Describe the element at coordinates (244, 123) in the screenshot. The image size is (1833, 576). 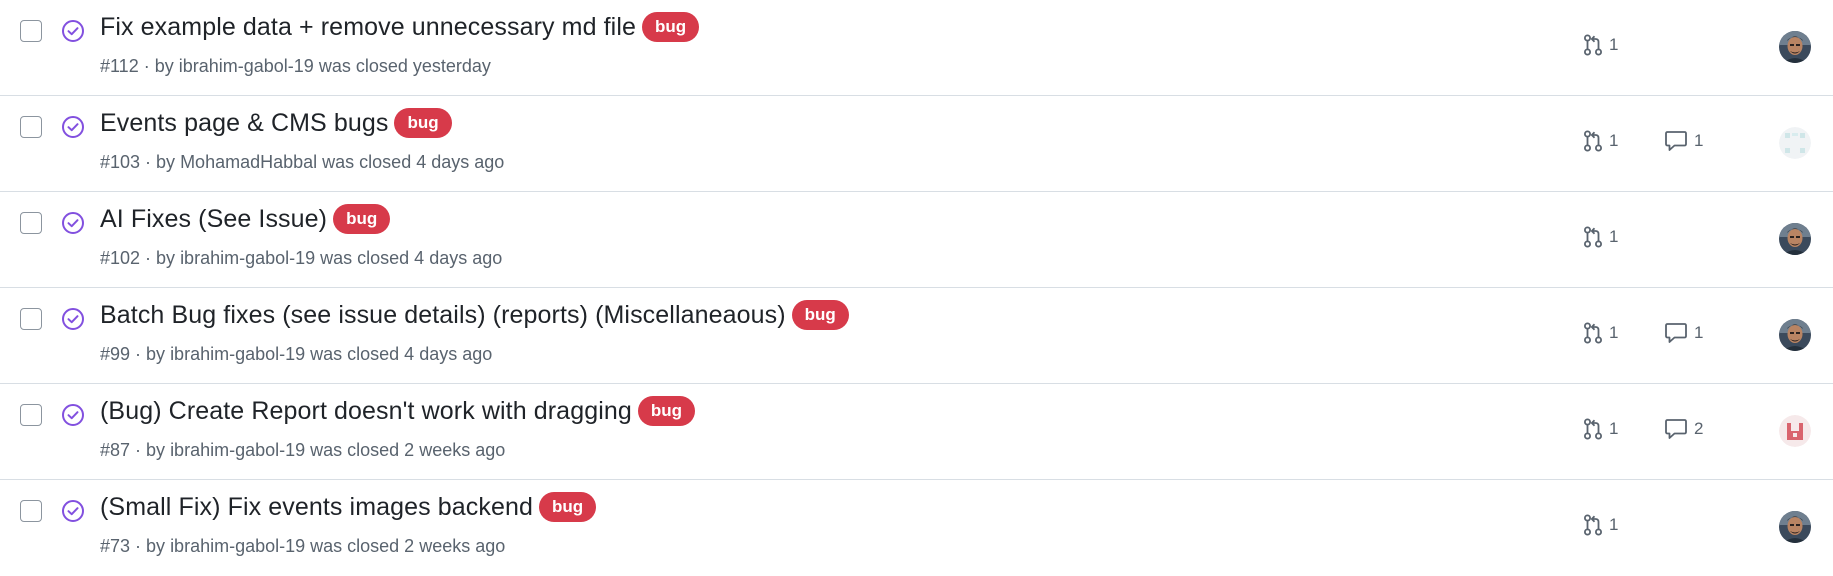
I see `issue-title-link: Events page & CMS bugs` at that location.